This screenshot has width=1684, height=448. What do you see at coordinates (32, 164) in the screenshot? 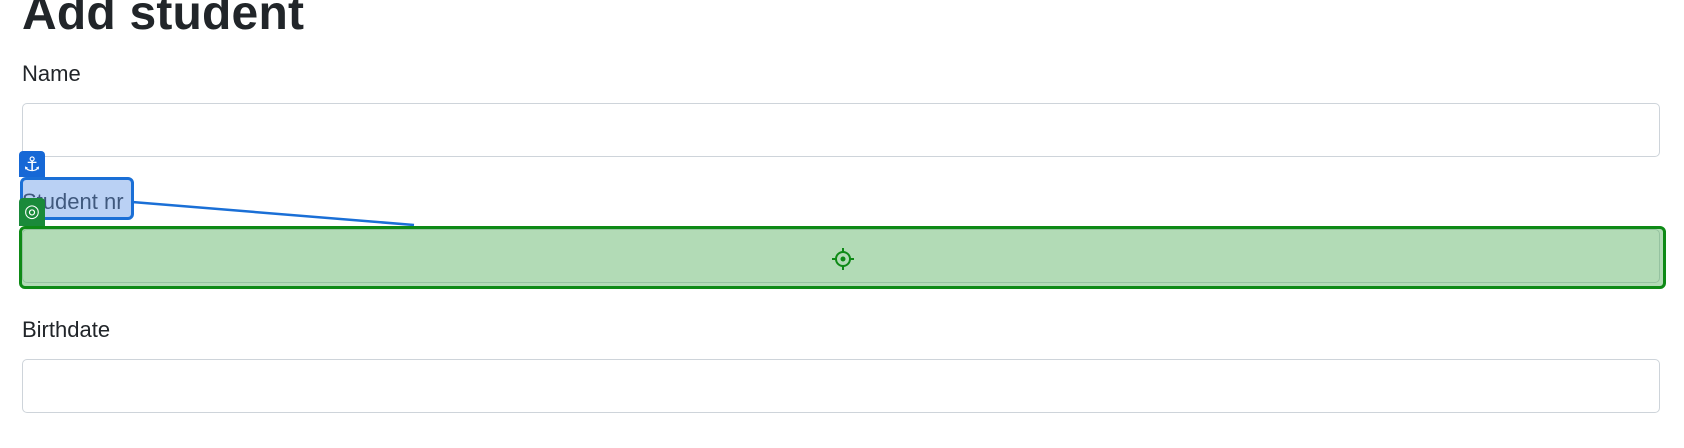
I see `anchor-icon: ⚓` at bounding box center [32, 164].